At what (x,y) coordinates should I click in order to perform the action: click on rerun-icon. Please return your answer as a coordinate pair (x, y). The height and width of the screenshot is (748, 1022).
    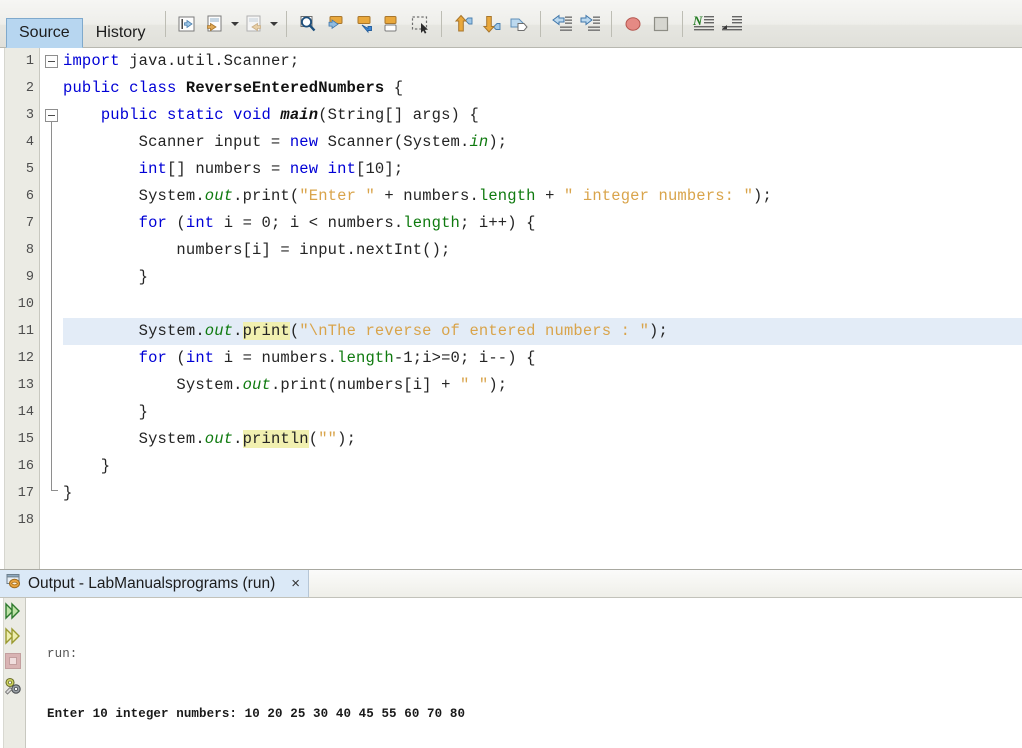
    Looking at the image, I should click on (13, 611).